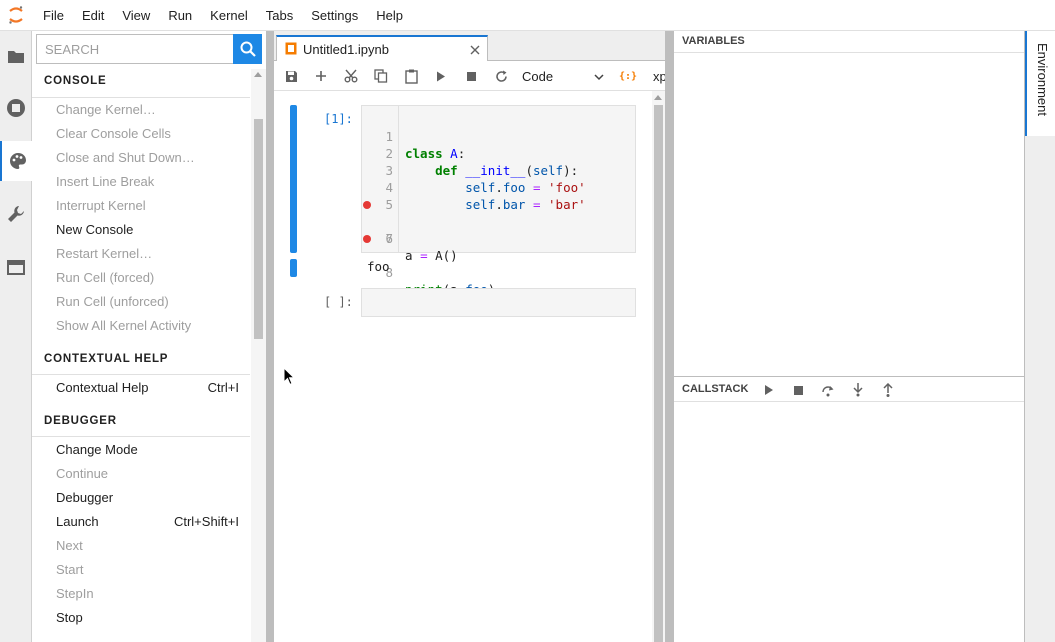 The height and width of the screenshot is (642, 1055). Describe the element at coordinates (53, 15) in the screenshot. I see `menu-file: File` at that location.